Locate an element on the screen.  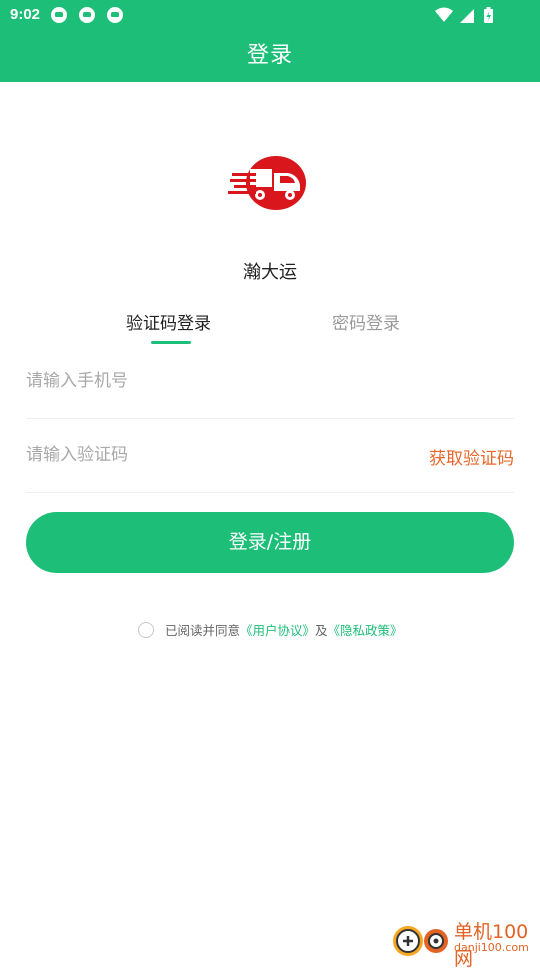
status-bar: 9:02 is located at coordinates (270, 15).